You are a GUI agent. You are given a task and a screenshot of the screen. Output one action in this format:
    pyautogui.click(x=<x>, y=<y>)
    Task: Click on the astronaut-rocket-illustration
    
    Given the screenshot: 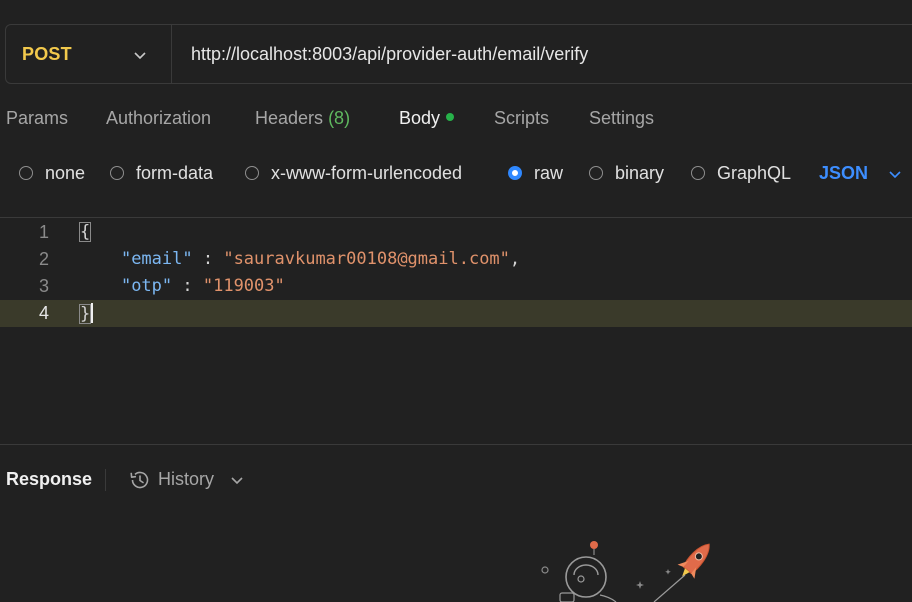 What is the action you would take?
    pyautogui.click(x=625, y=571)
    